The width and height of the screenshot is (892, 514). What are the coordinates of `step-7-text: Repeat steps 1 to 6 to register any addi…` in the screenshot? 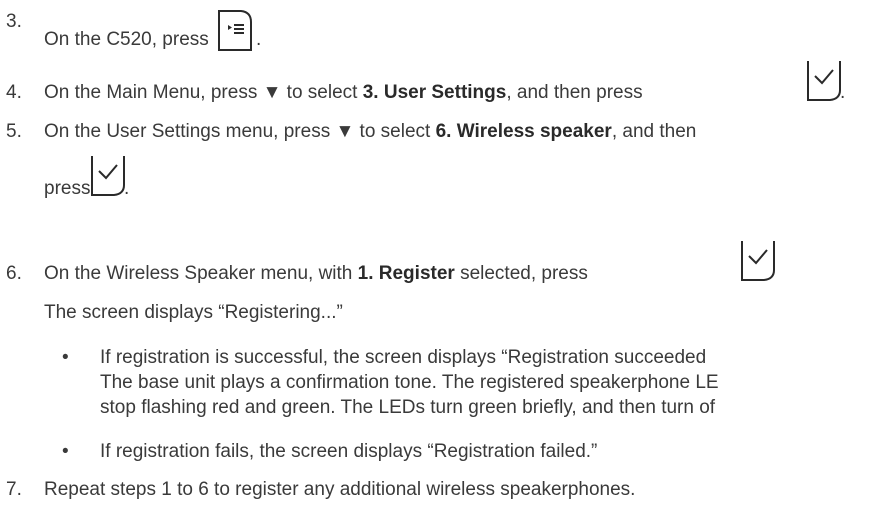 It's located at (340, 489).